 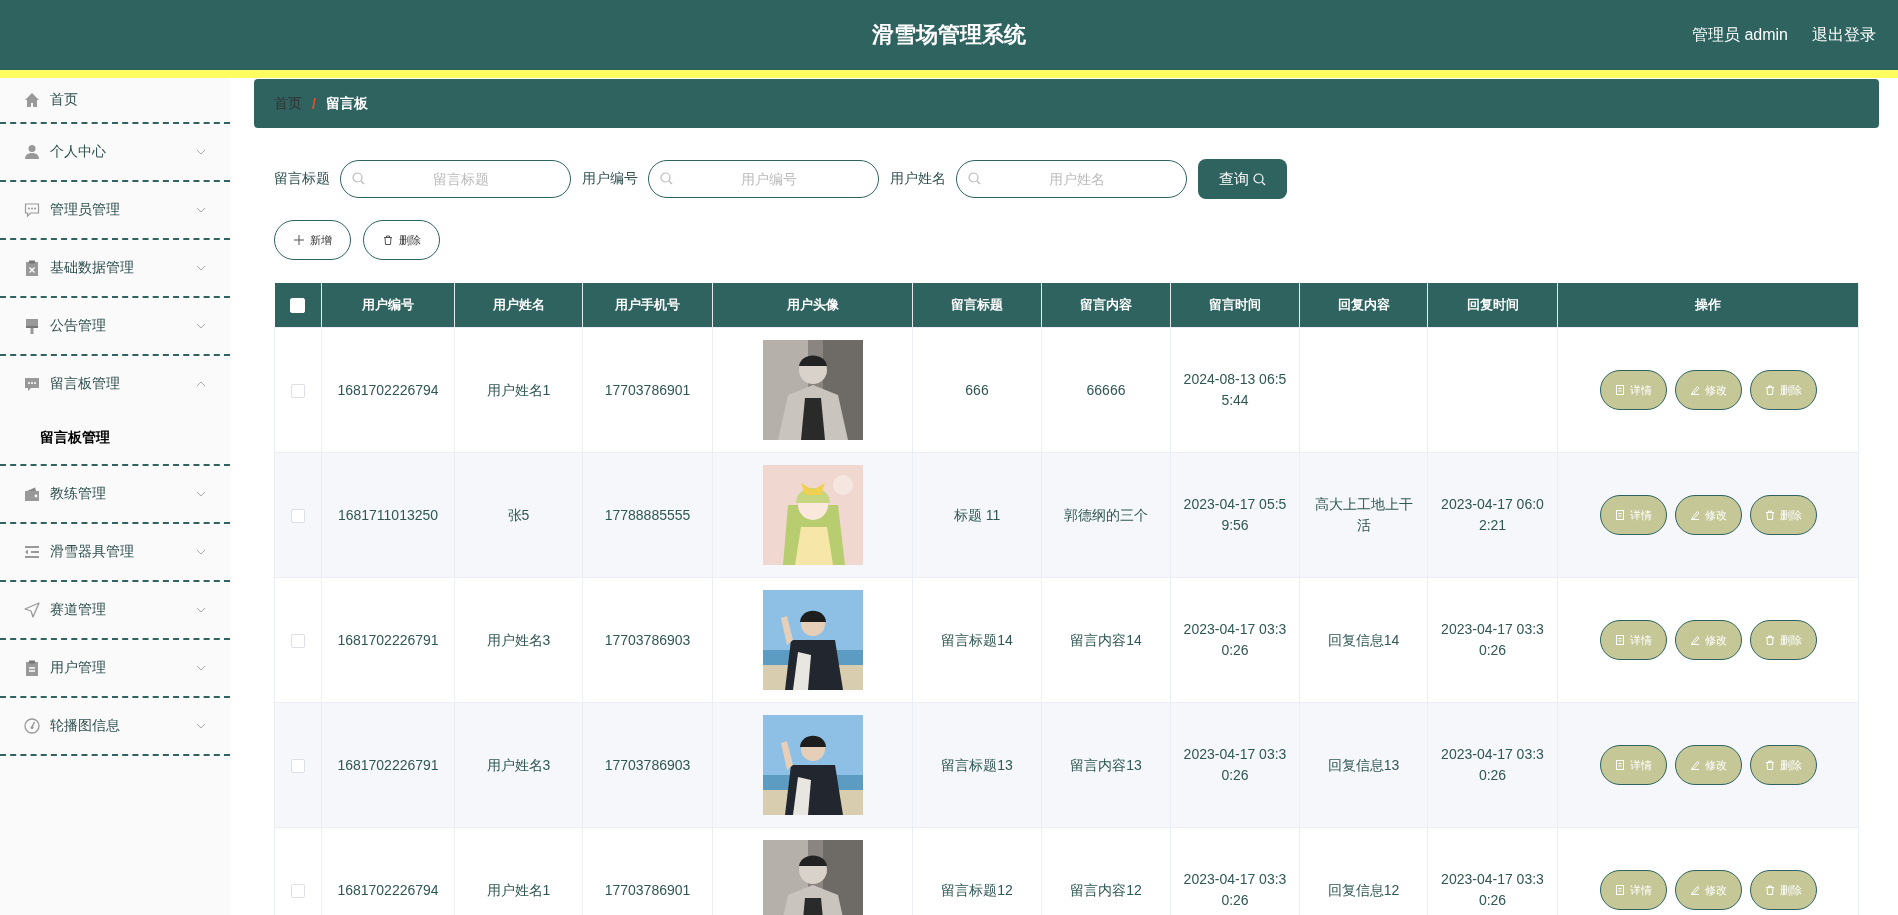 I want to click on user-label: 管理员 admin, so click(x=1739, y=34).